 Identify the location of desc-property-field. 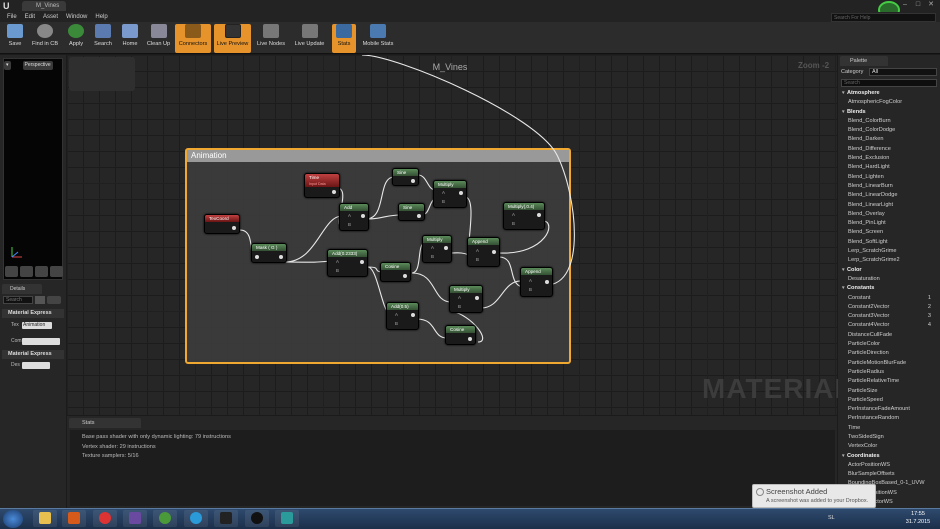
(36, 365).